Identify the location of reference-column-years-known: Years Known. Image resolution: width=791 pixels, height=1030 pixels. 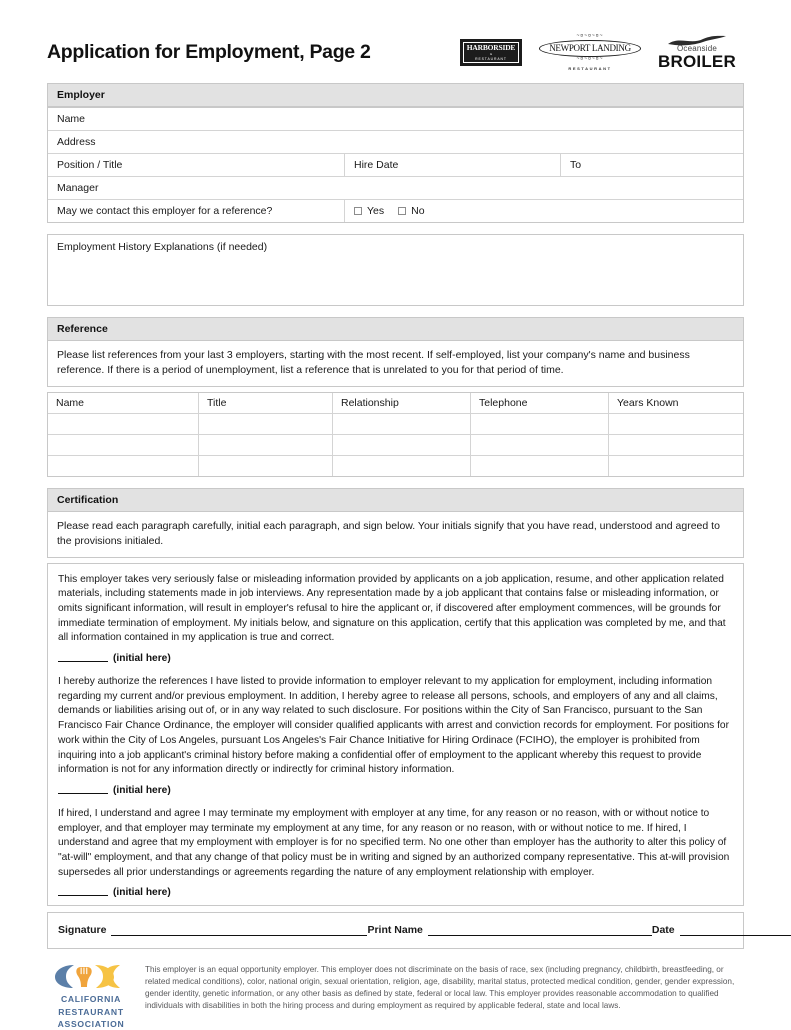
(675, 402).